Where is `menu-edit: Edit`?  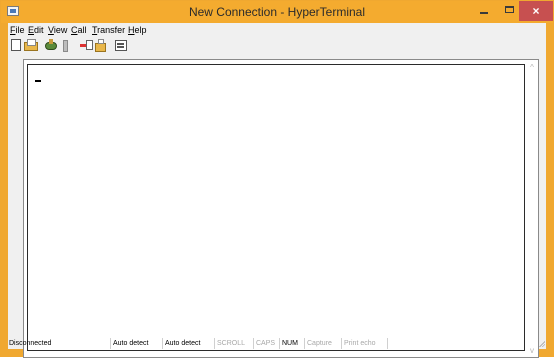
menu-edit: Edit is located at coordinates (36, 30).